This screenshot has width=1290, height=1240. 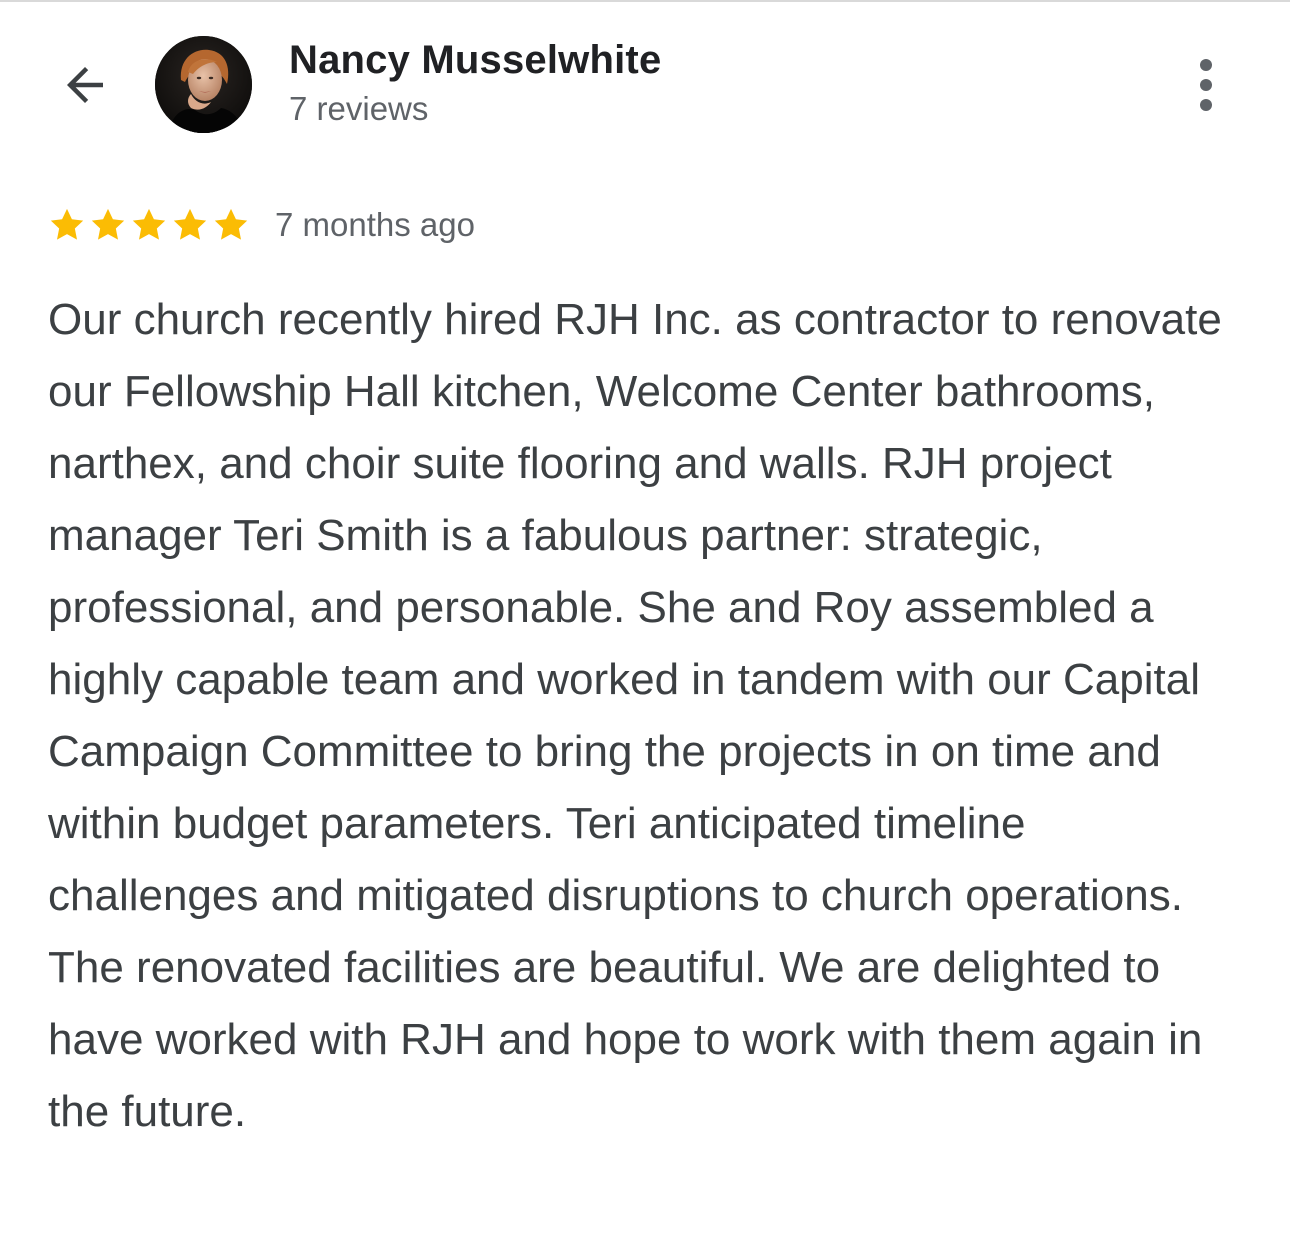 What do you see at coordinates (1206, 65) in the screenshot?
I see `more-vert-icon` at bounding box center [1206, 65].